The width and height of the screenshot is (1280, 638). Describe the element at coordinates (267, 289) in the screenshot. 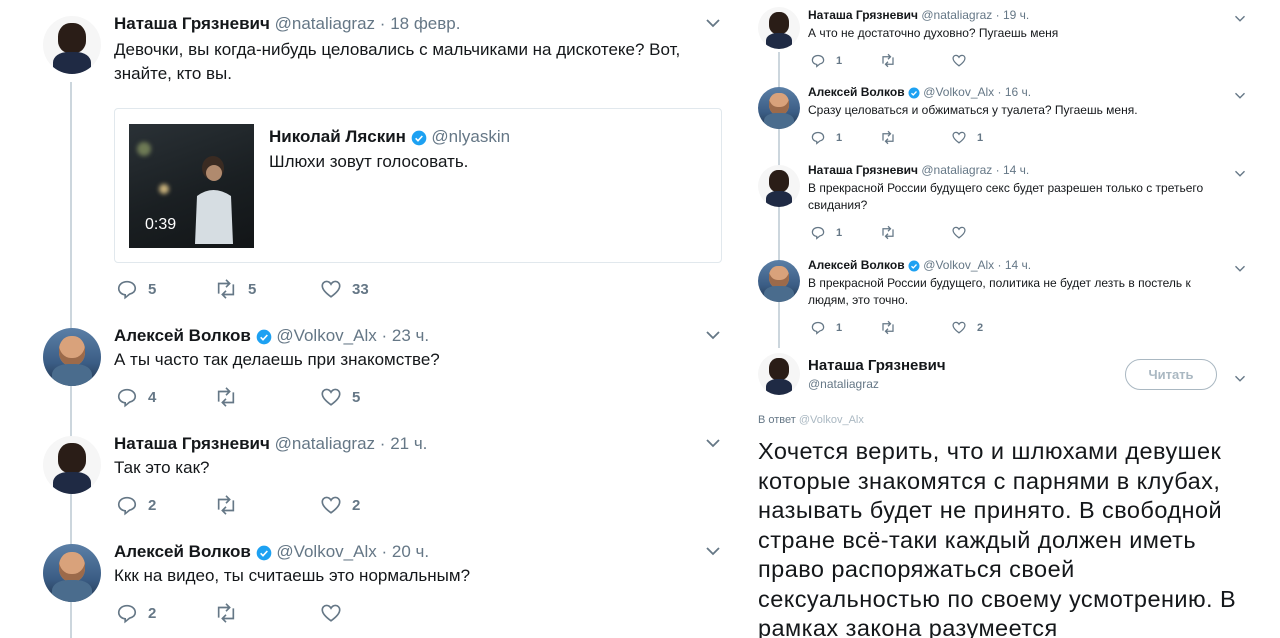

I see `retweet-button: 5` at that location.